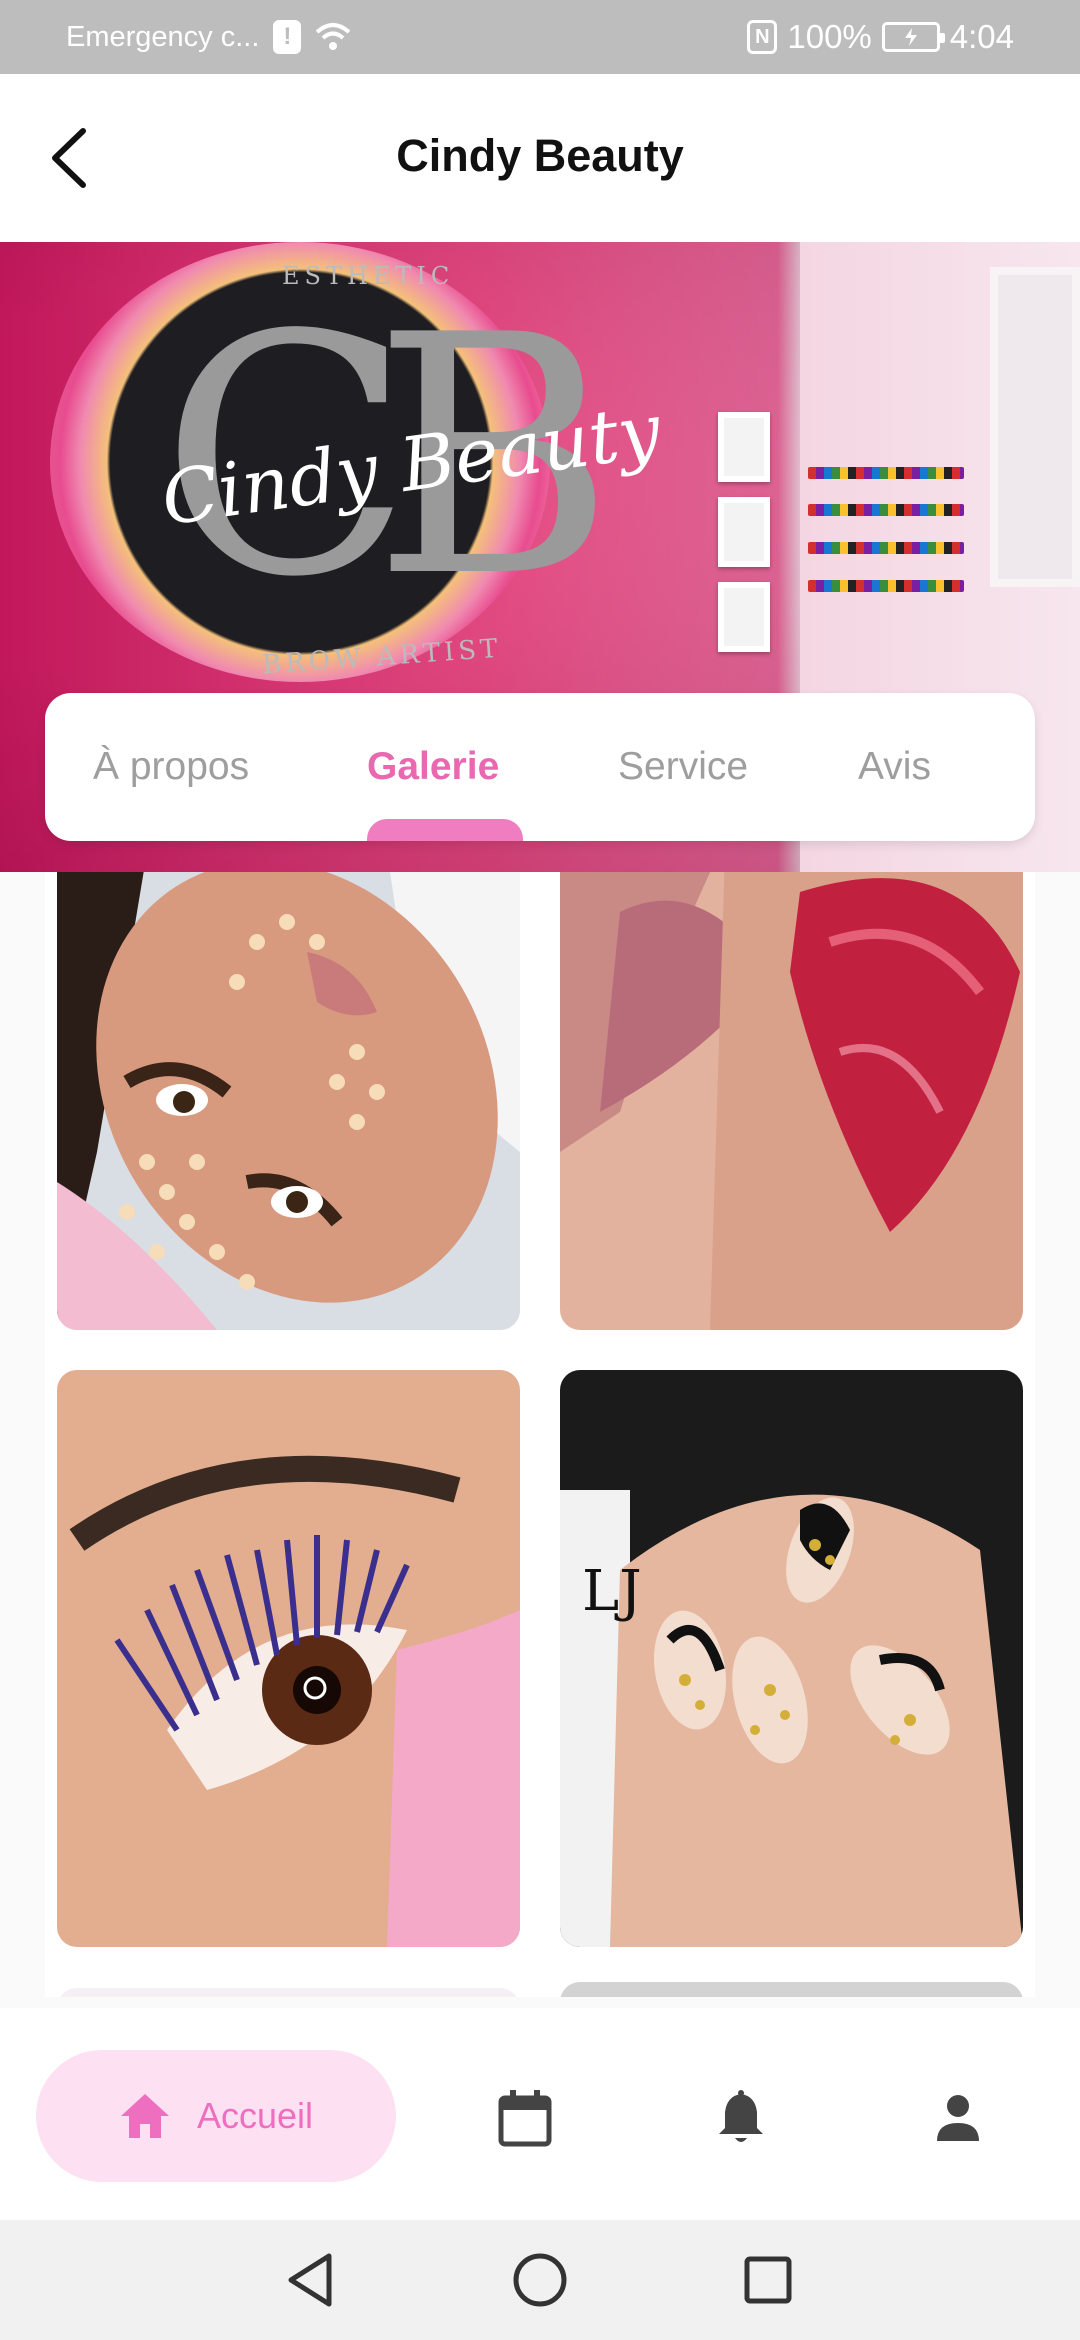 The width and height of the screenshot is (1080, 2340). What do you see at coordinates (445, 830) in the screenshot?
I see `active-tab-indicator` at bounding box center [445, 830].